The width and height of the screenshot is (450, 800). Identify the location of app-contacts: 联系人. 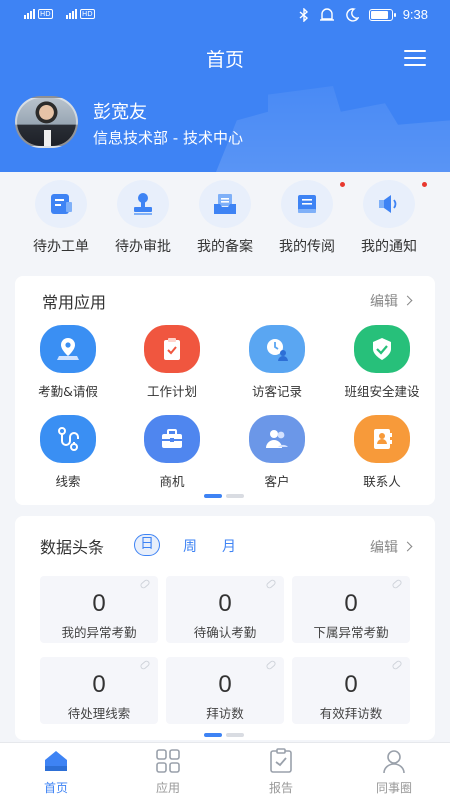
(382, 452).